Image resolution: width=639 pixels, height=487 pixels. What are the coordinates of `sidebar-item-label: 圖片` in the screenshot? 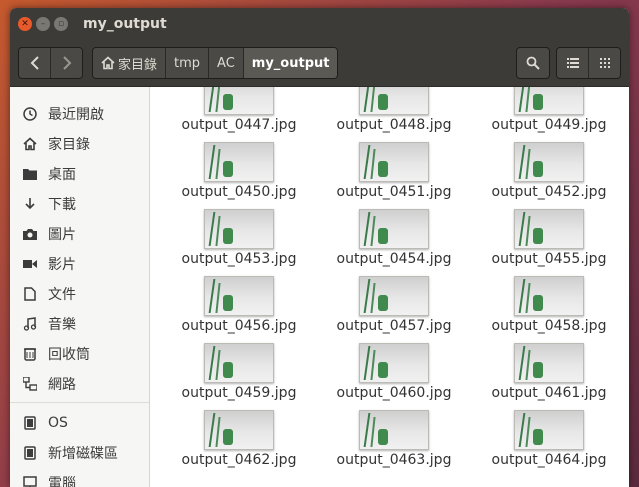 It's located at (62, 235).